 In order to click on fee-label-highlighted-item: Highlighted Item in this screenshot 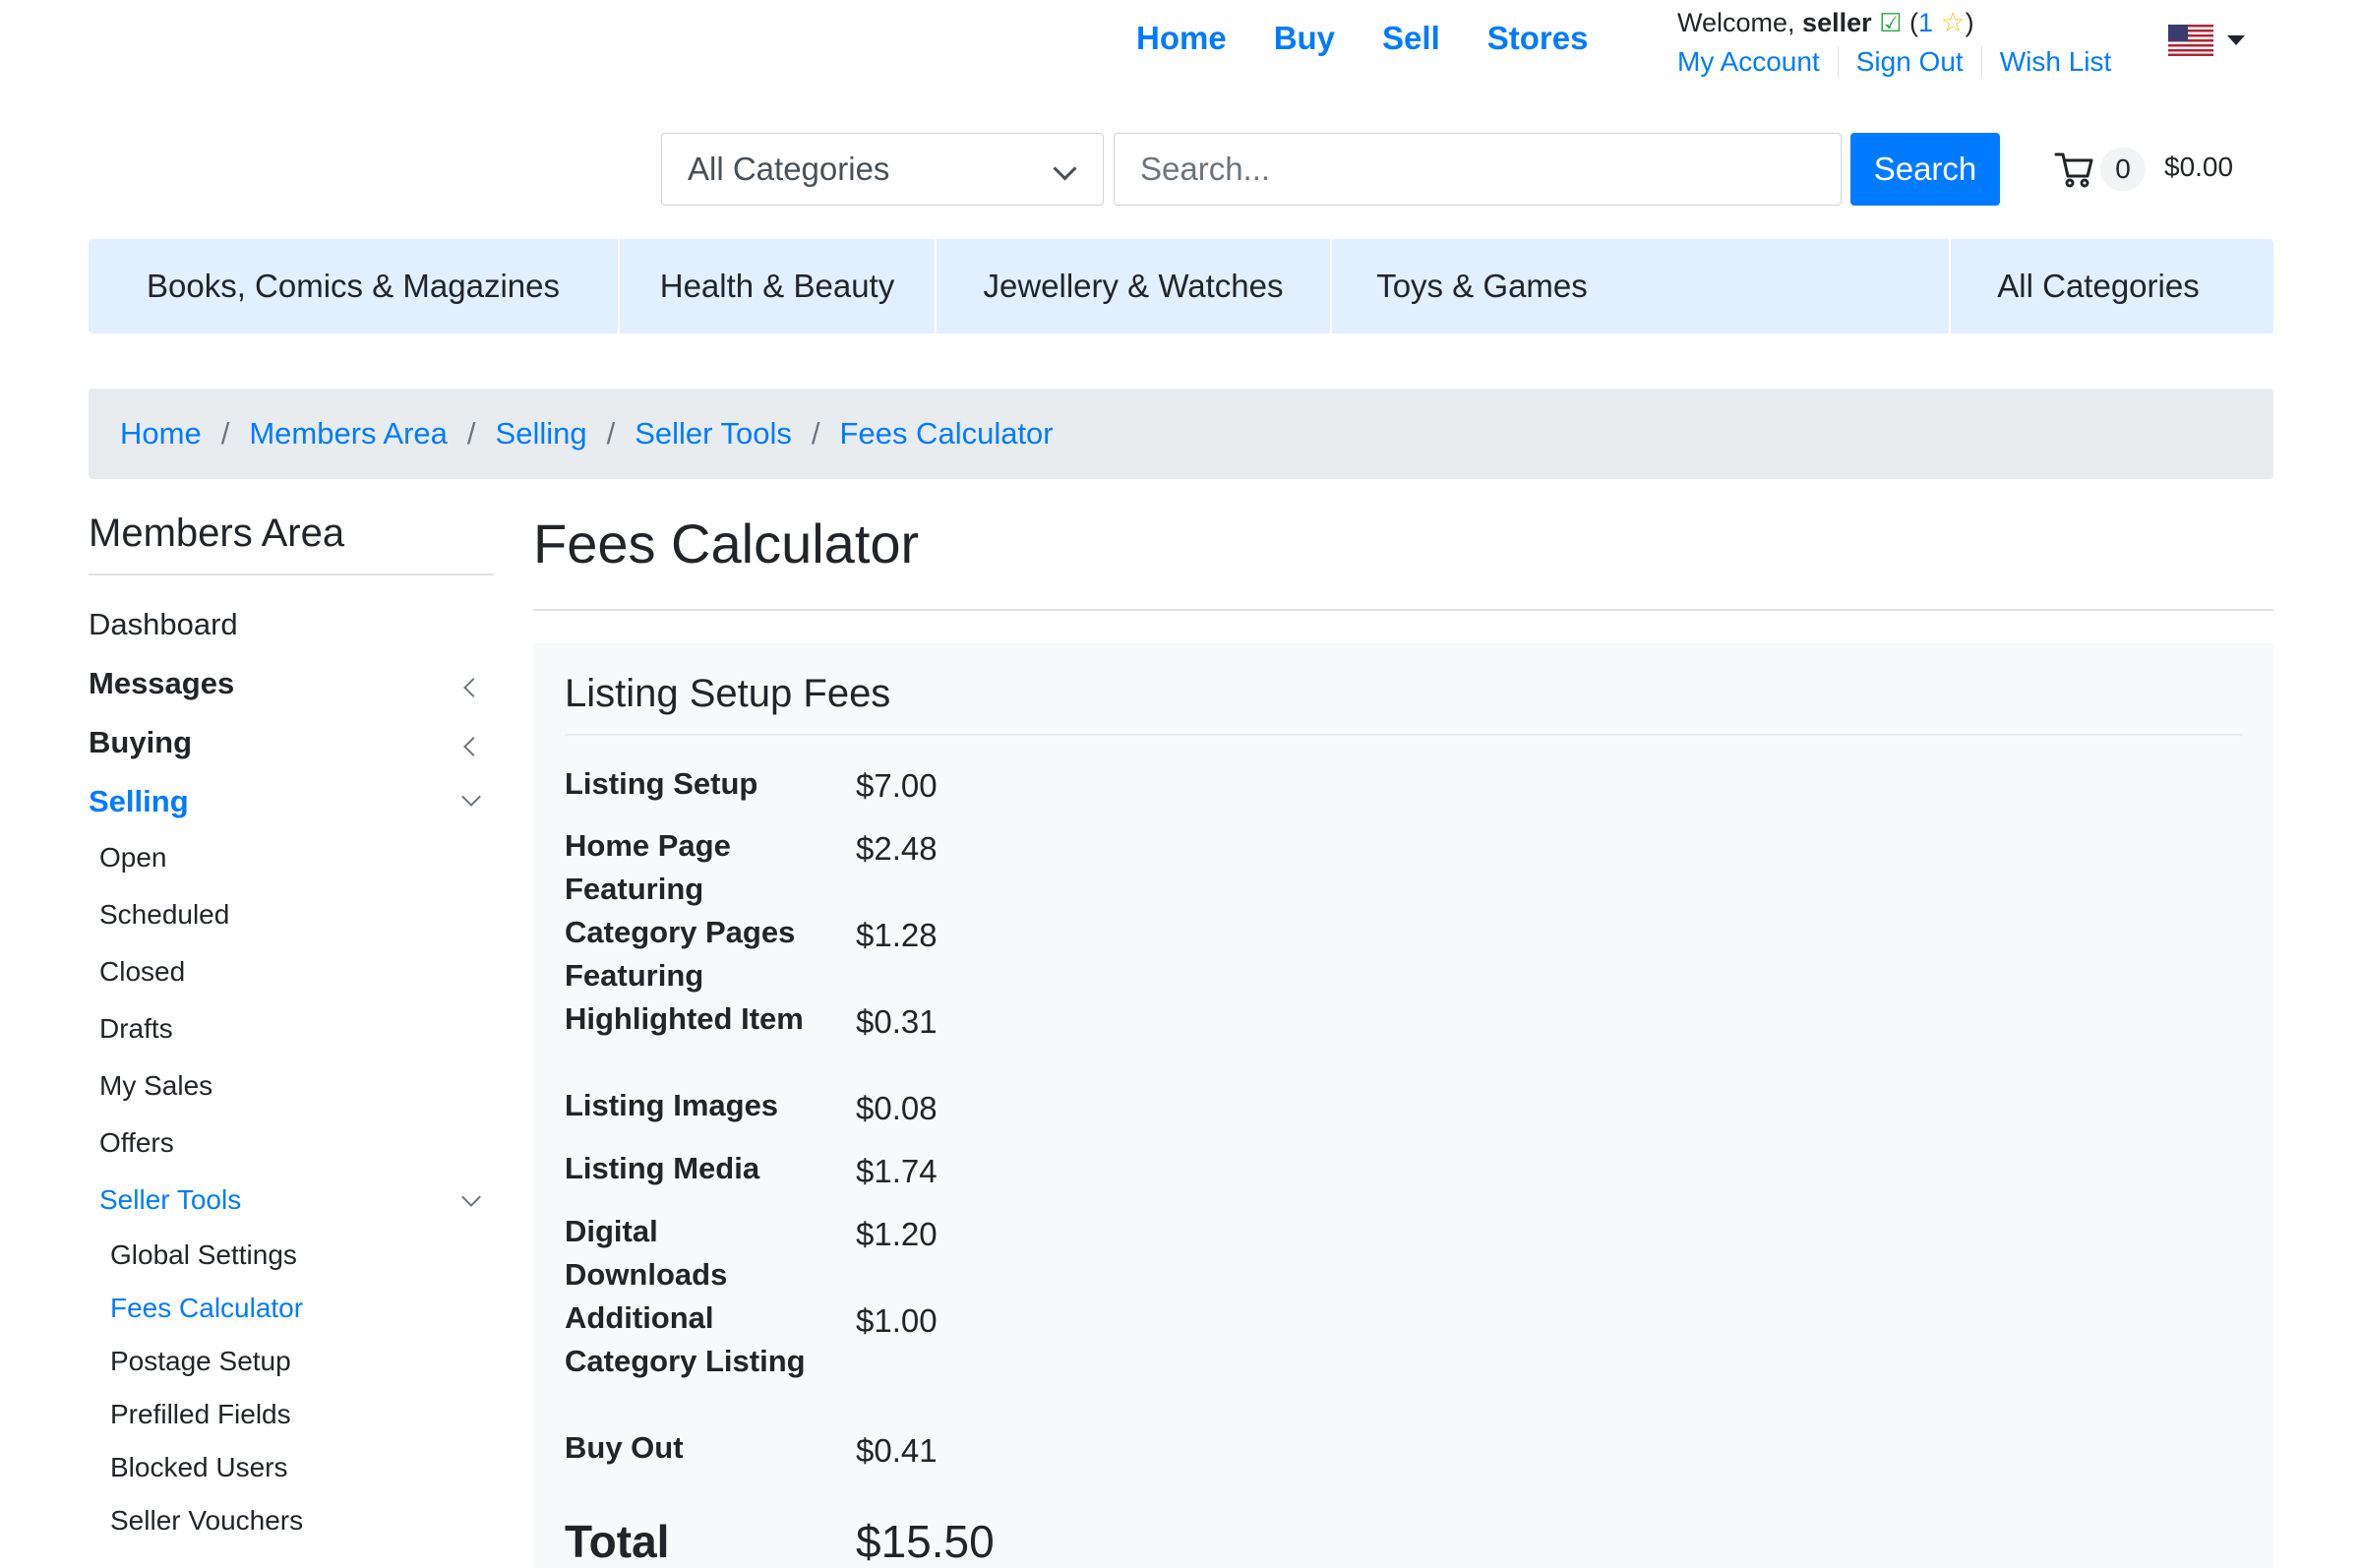, I will do `click(684, 1019)`.